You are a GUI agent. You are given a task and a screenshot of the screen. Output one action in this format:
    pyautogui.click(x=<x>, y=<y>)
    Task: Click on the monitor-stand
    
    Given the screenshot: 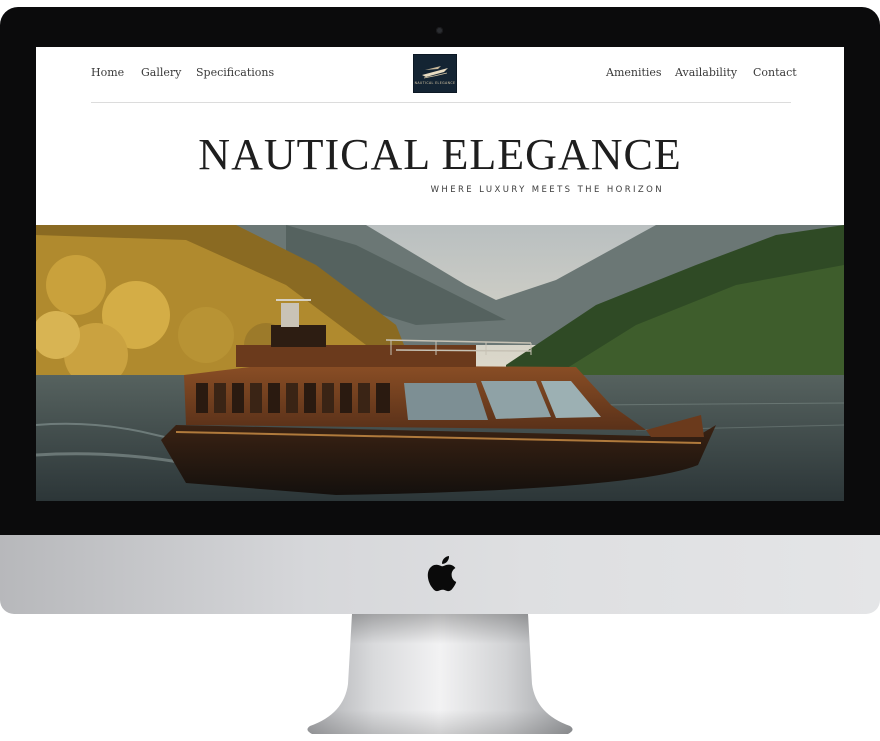 What is the action you would take?
    pyautogui.click(x=440, y=674)
    